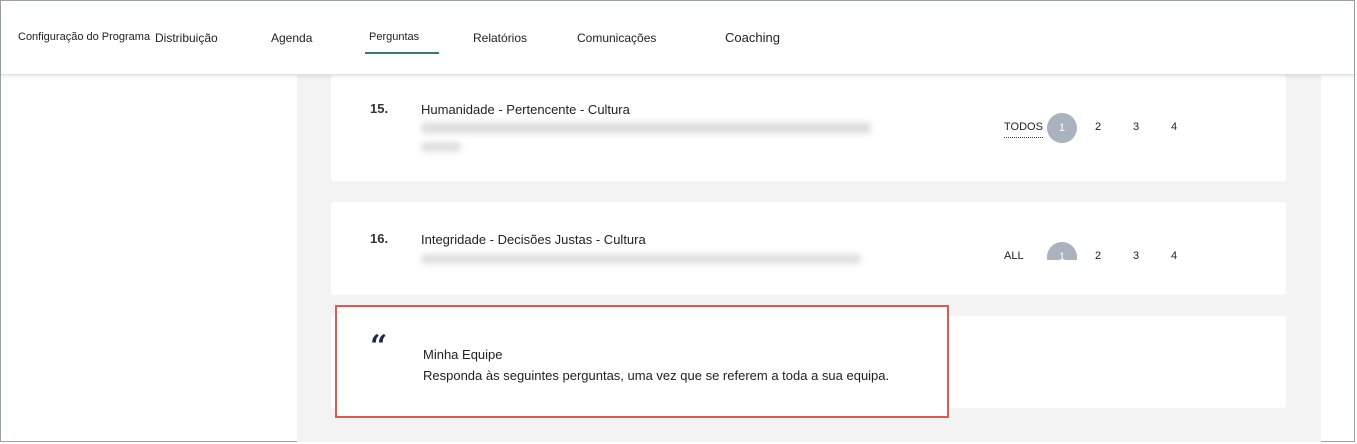 This screenshot has height=444, width=1357. I want to click on tab-coaching: Coaching, so click(752, 37).